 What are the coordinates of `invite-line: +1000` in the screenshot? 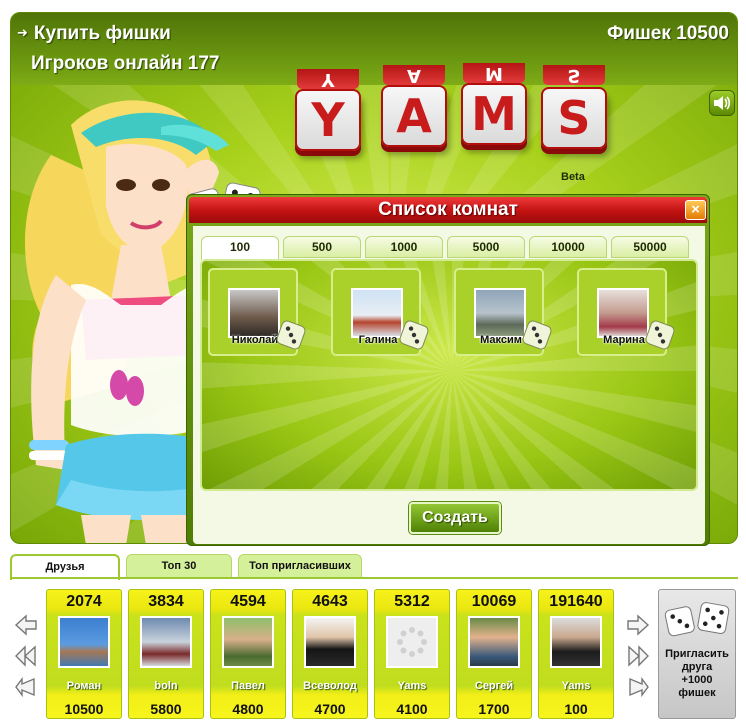 It's located at (697, 680).